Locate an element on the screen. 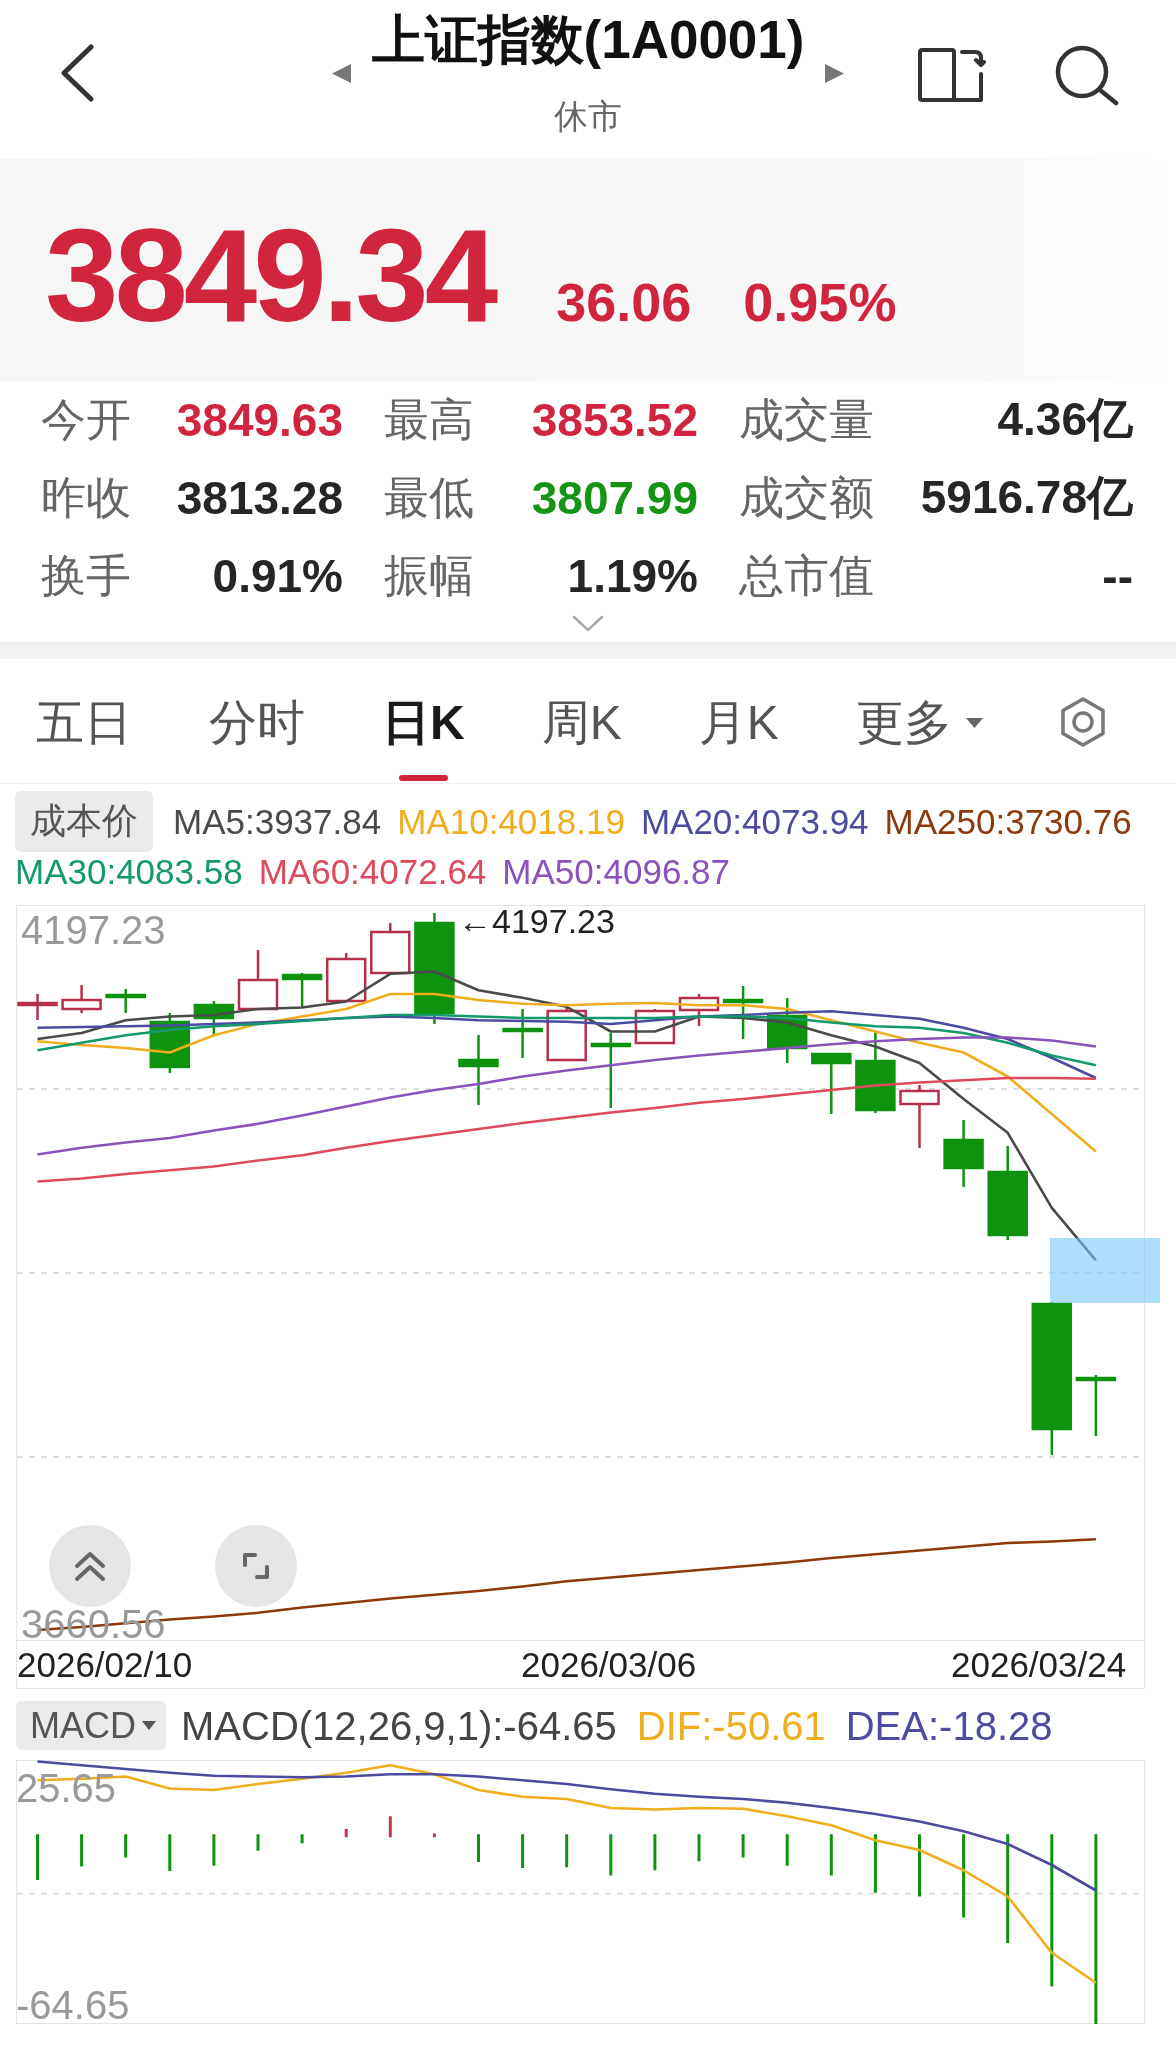  date-label: 2026/03/24 is located at coordinates (1039, 1664).